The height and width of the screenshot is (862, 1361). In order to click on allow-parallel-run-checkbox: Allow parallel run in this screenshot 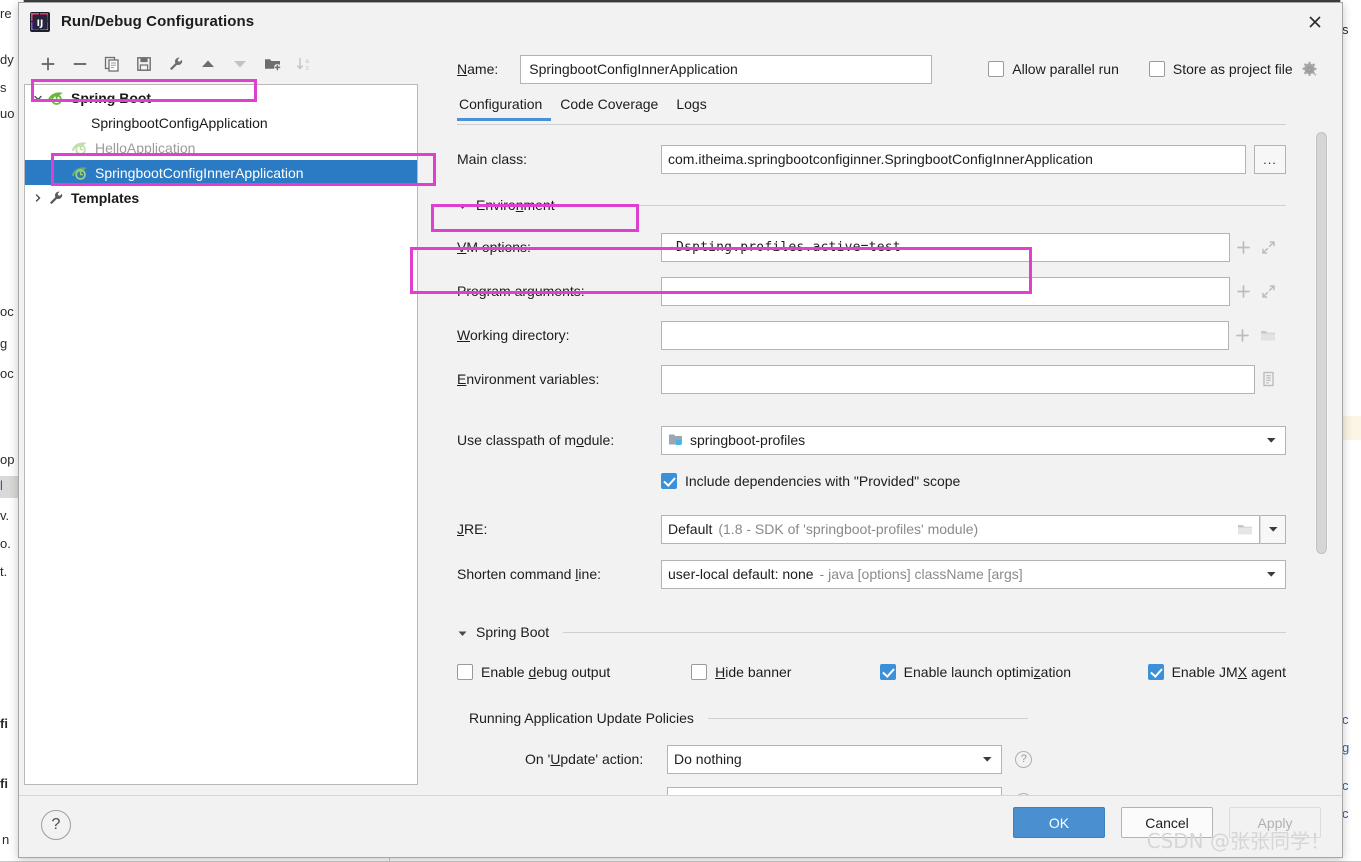, I will do `click(1053, 69)`.